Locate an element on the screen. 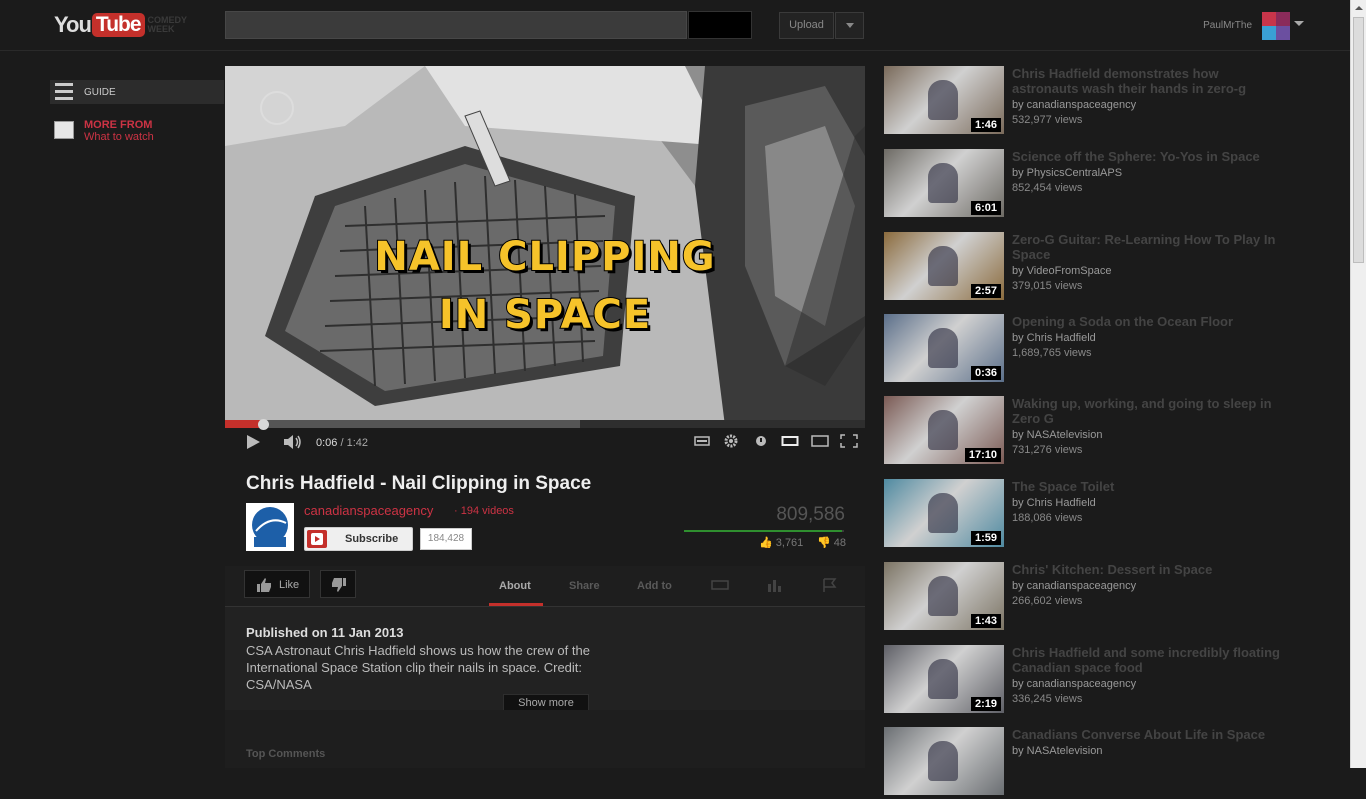 The width and height of the screenshot is (1366, 799). small-player-icon is located at coordinates (790, 441).